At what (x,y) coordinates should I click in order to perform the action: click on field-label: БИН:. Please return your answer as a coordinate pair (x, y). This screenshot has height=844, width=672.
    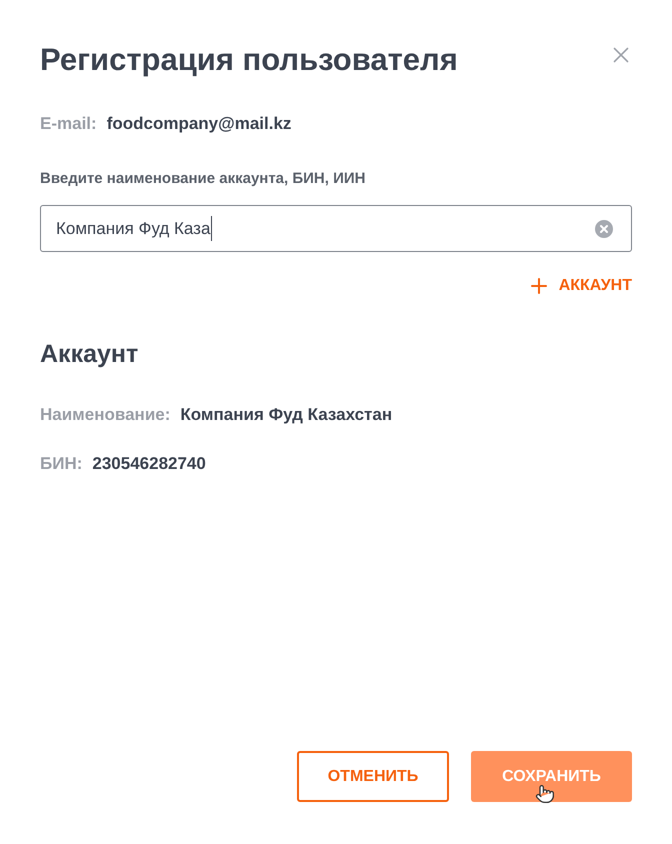
    Looking at the image, I should click on (61, 464).